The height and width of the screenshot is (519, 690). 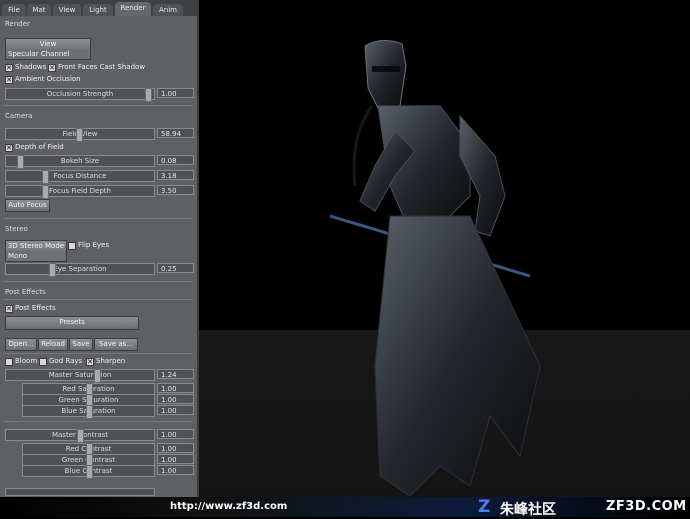 I want to click on blue-saturation-slider: Blue Saturation, so click(x=88, y=412).